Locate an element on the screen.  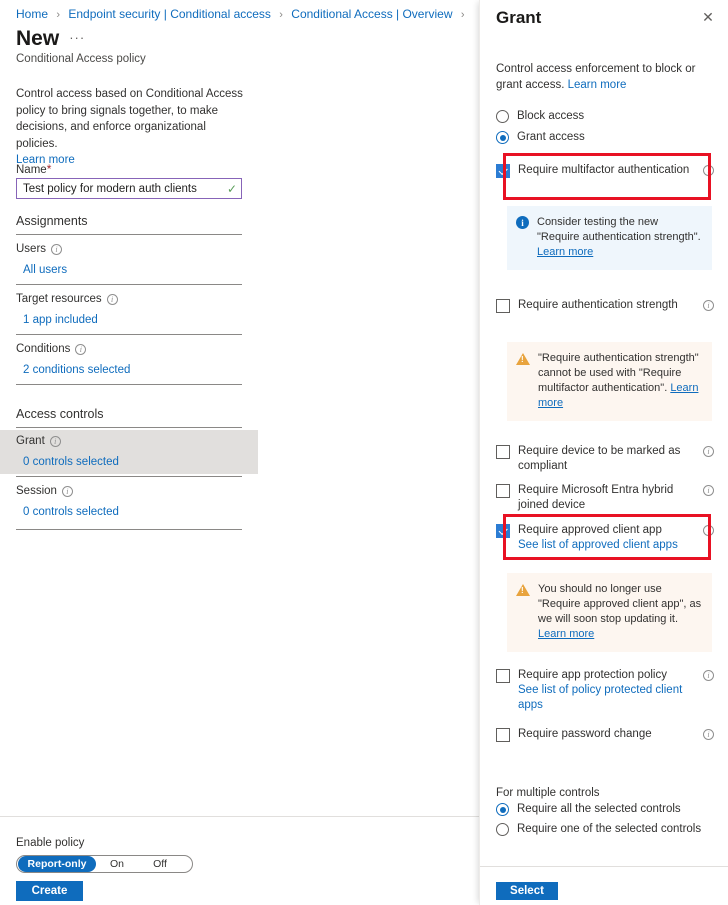
create-button: Create is located at coordinates (49, 891).